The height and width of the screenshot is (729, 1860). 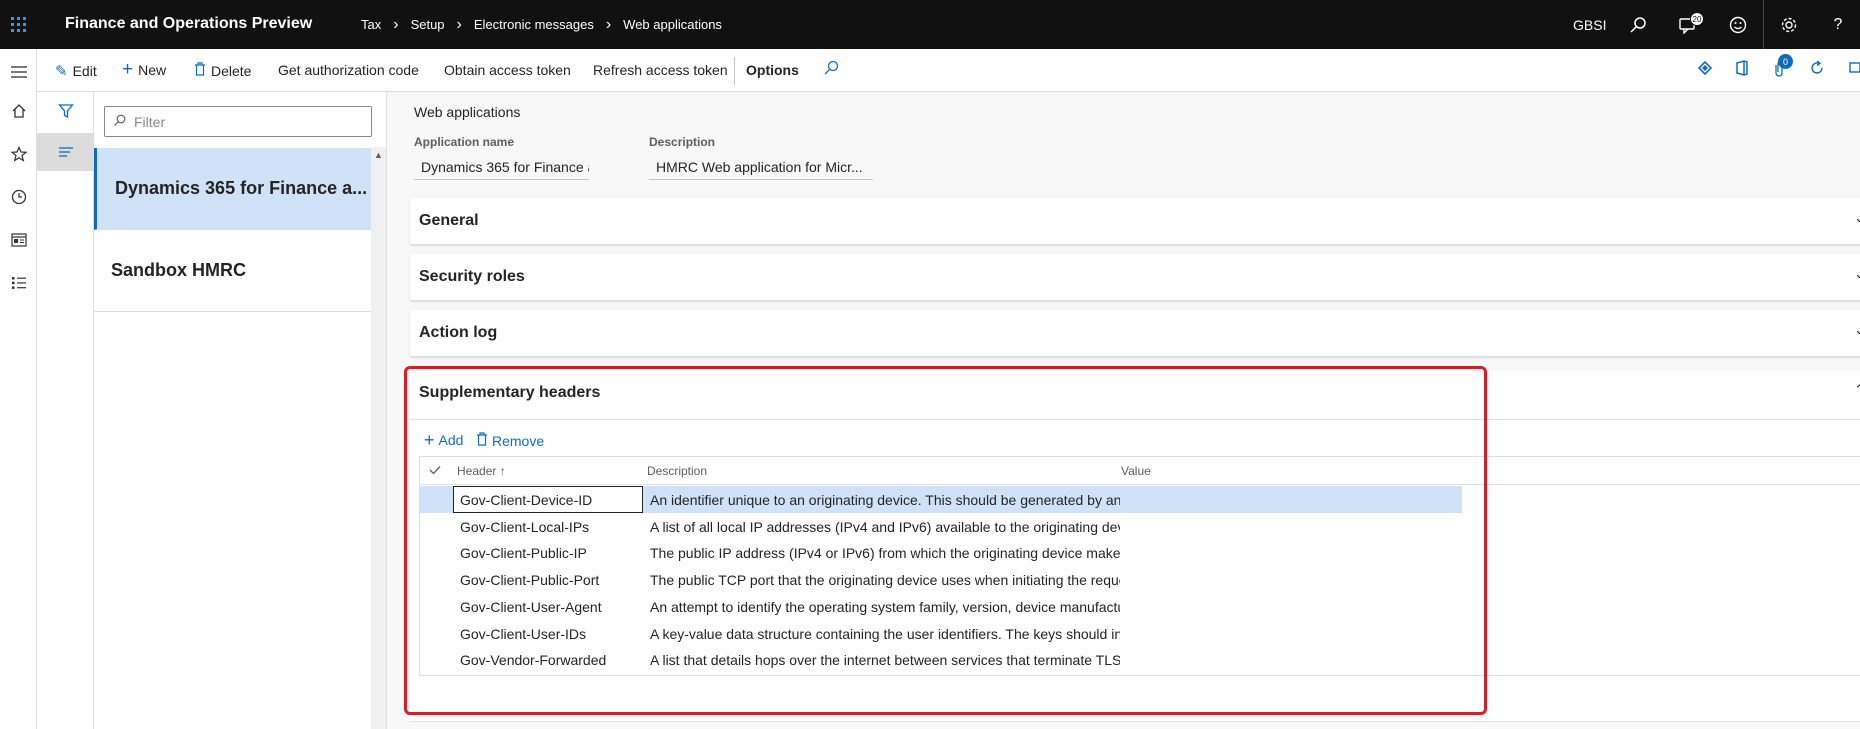 What do you see at coordinates (428, 24) in the screenshot?
I see `breadcrumb-setup: Setup` at bounding box center [428, 24].